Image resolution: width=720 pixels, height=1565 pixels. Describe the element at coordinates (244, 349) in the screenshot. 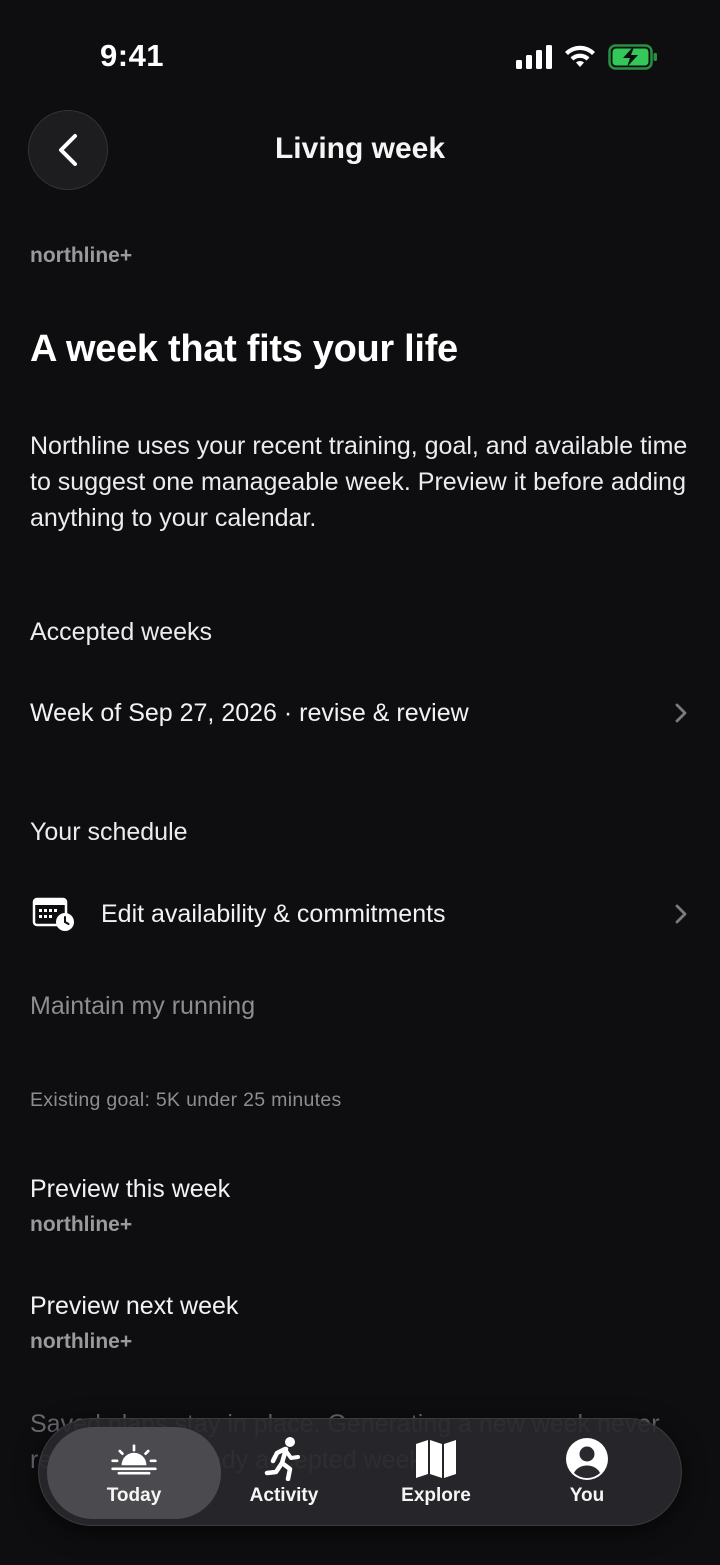

I see `headline: A week that fits your life` at that location.